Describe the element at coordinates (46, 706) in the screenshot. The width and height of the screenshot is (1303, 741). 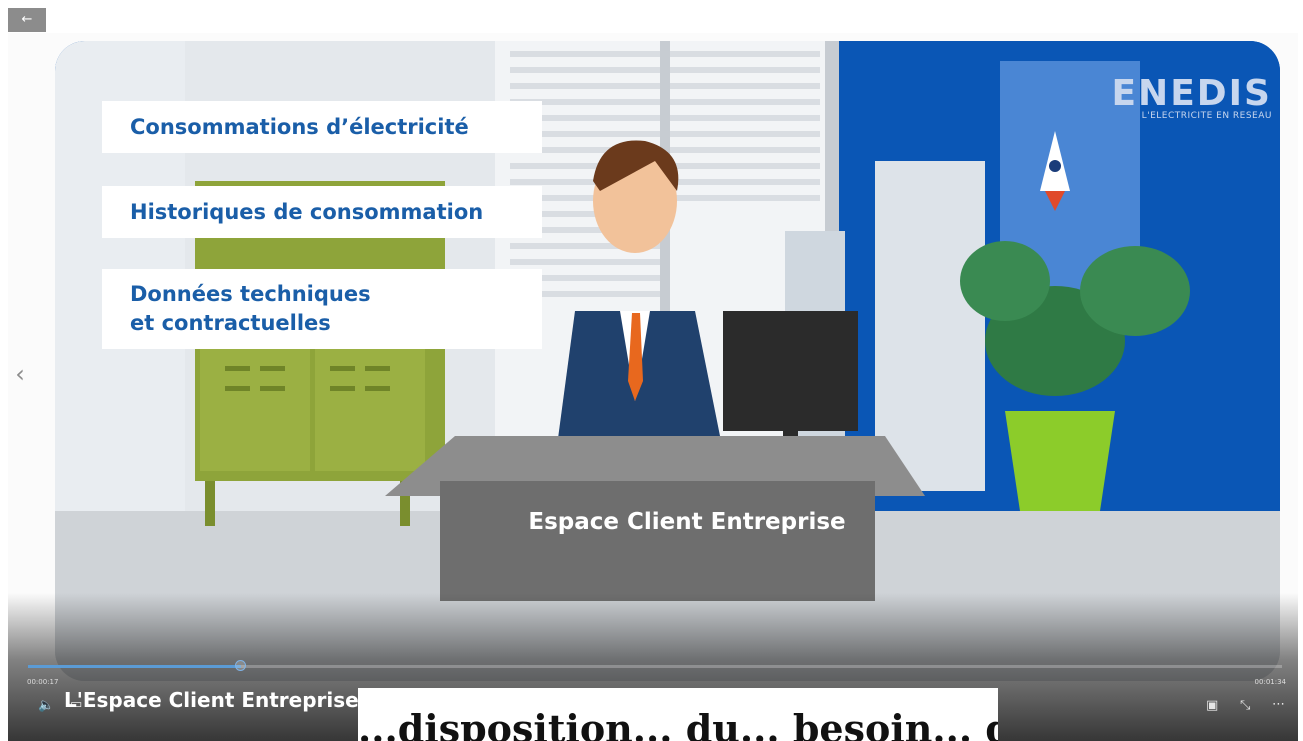
I see `volume-icon: 🔈` at that location.